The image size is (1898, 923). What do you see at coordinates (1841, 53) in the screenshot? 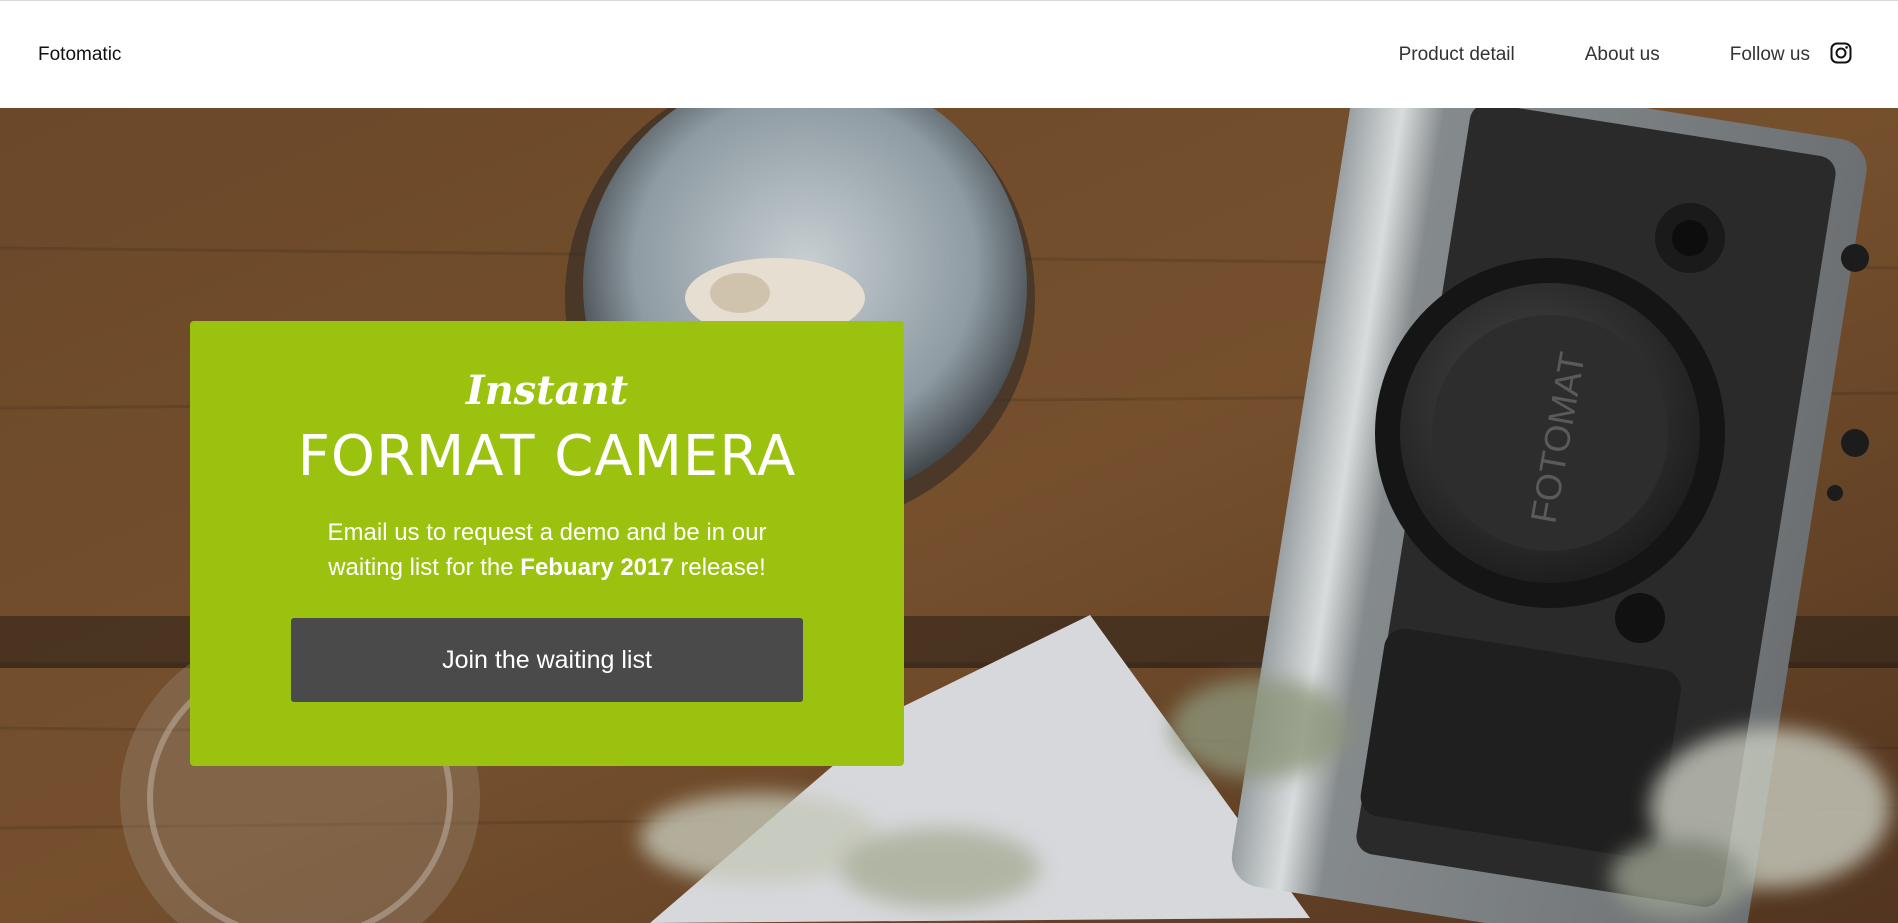
I see `instagram-icon` at bounding box center [1841, 53].